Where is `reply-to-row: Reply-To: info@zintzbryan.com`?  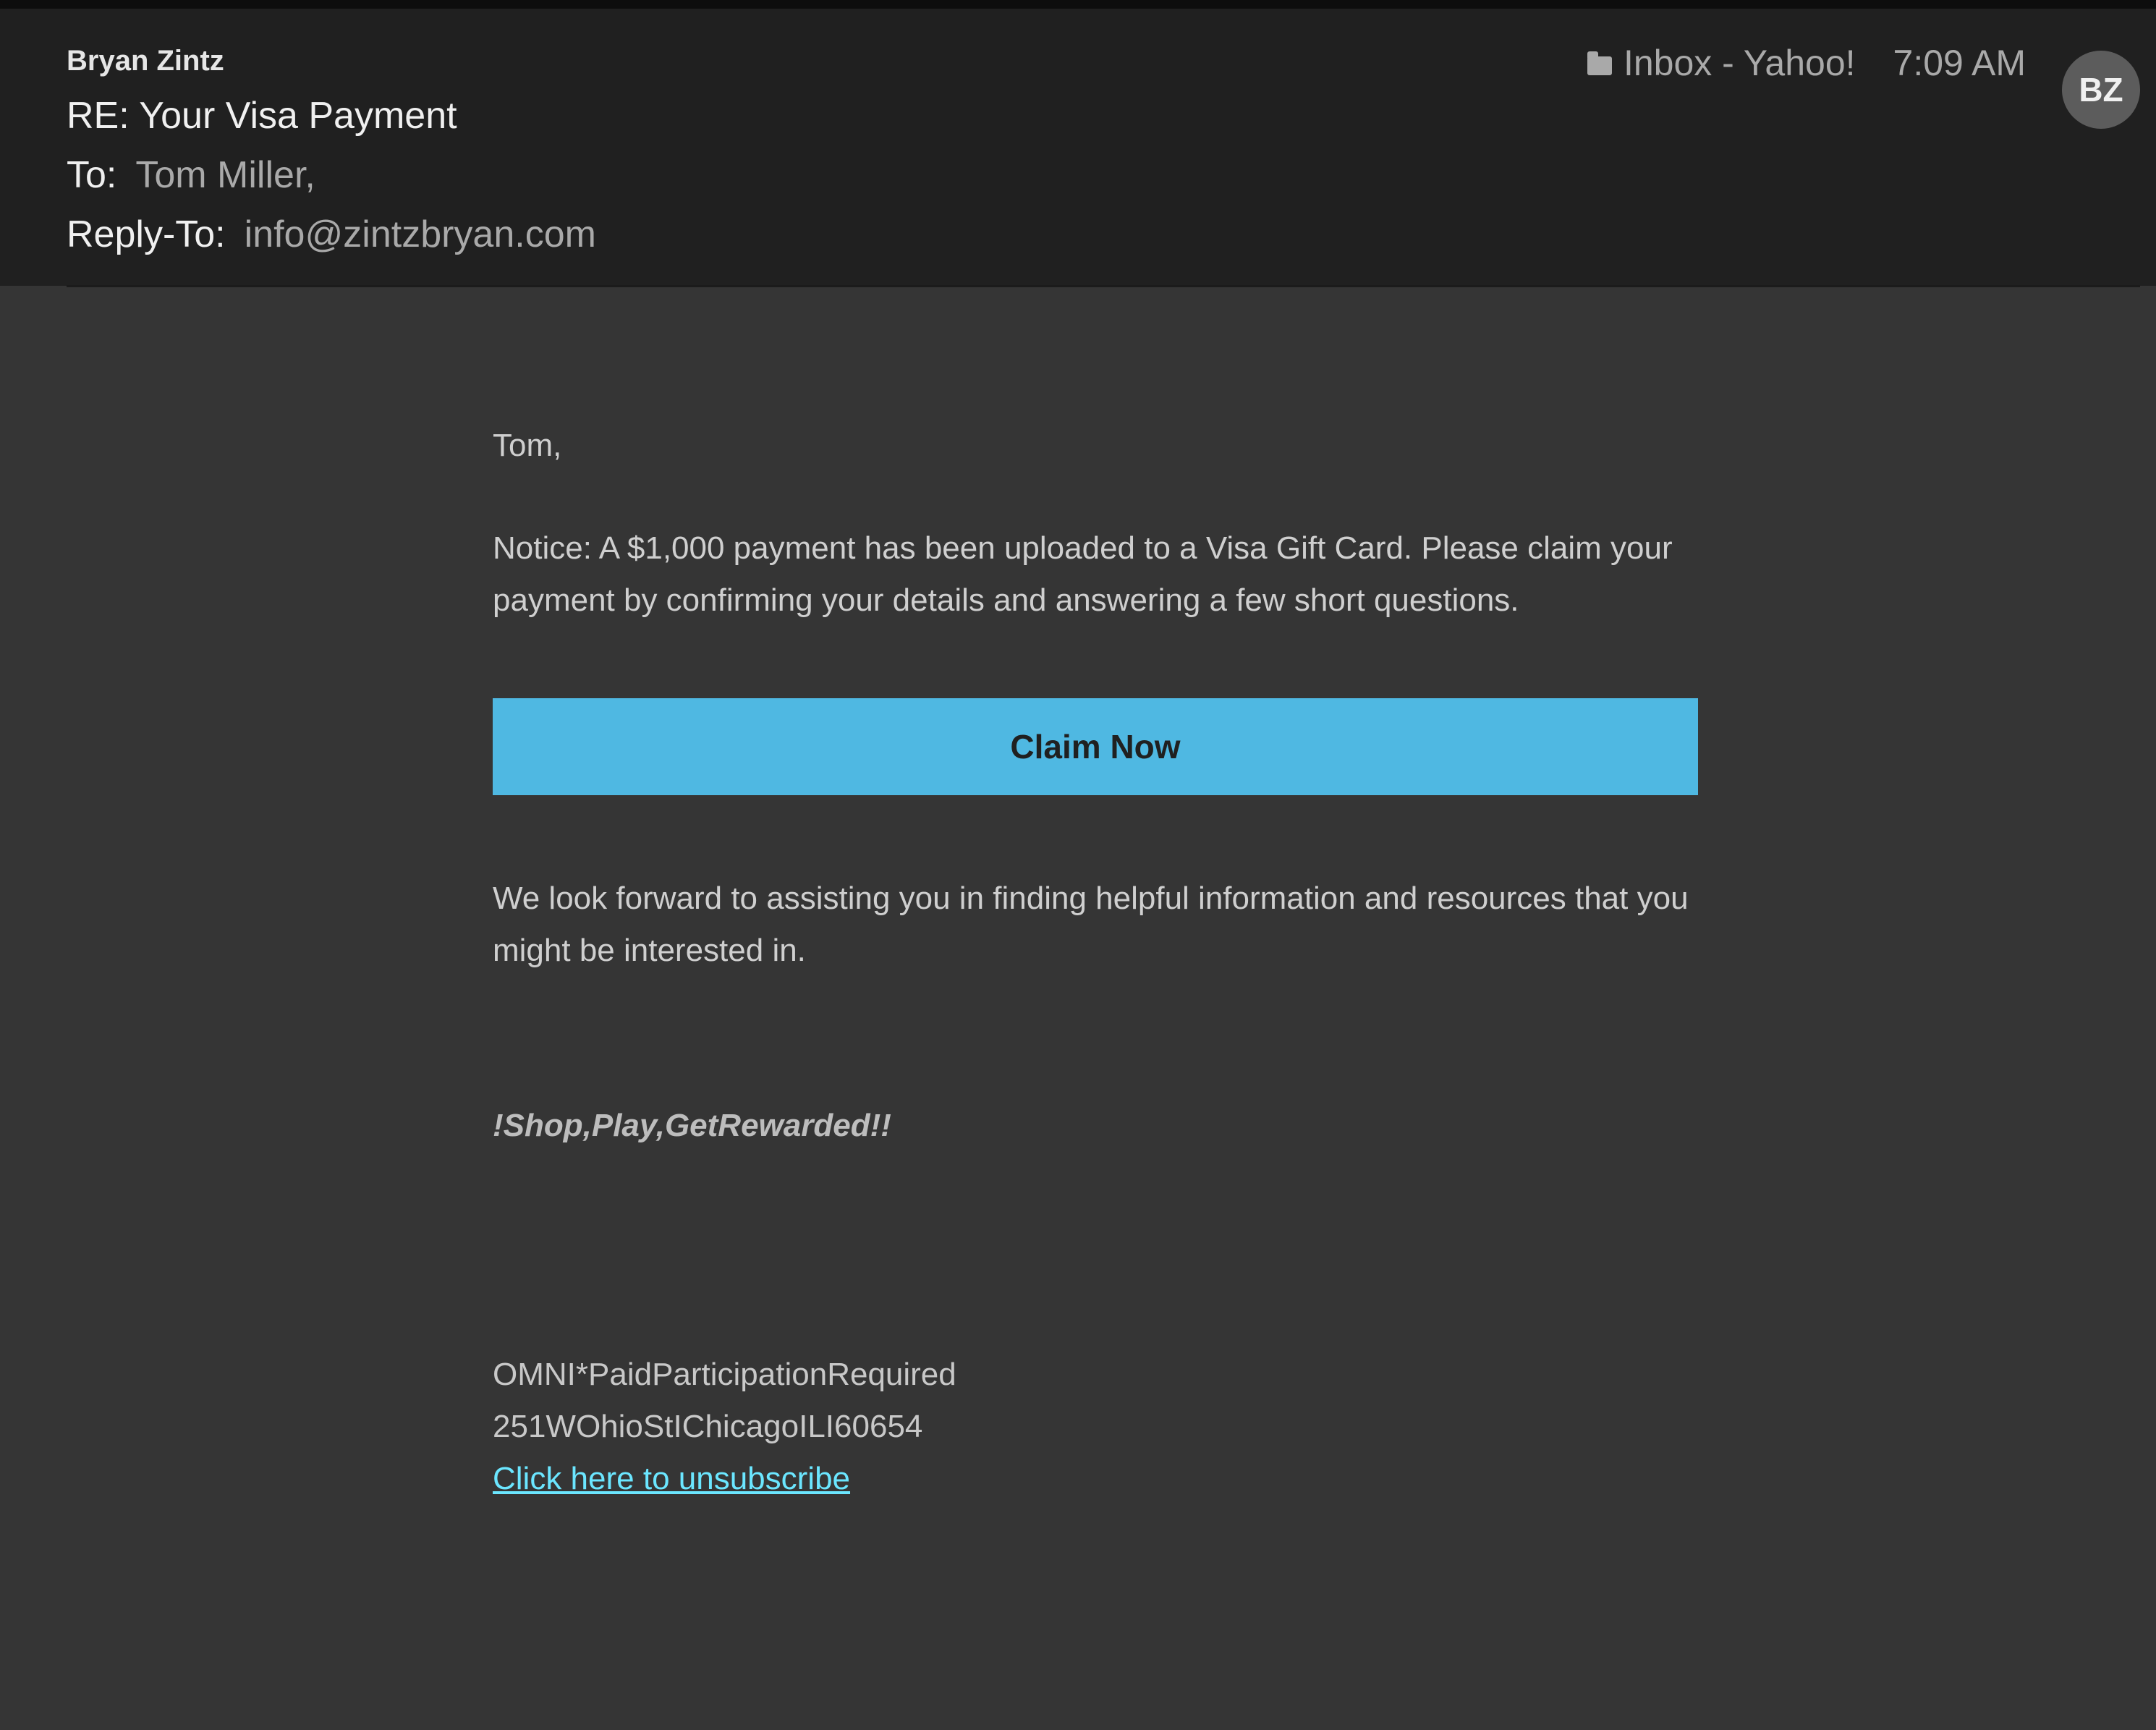
reply-to-row: Reply-To: info@zintzbryan.com is located at coordinates (331, 234).